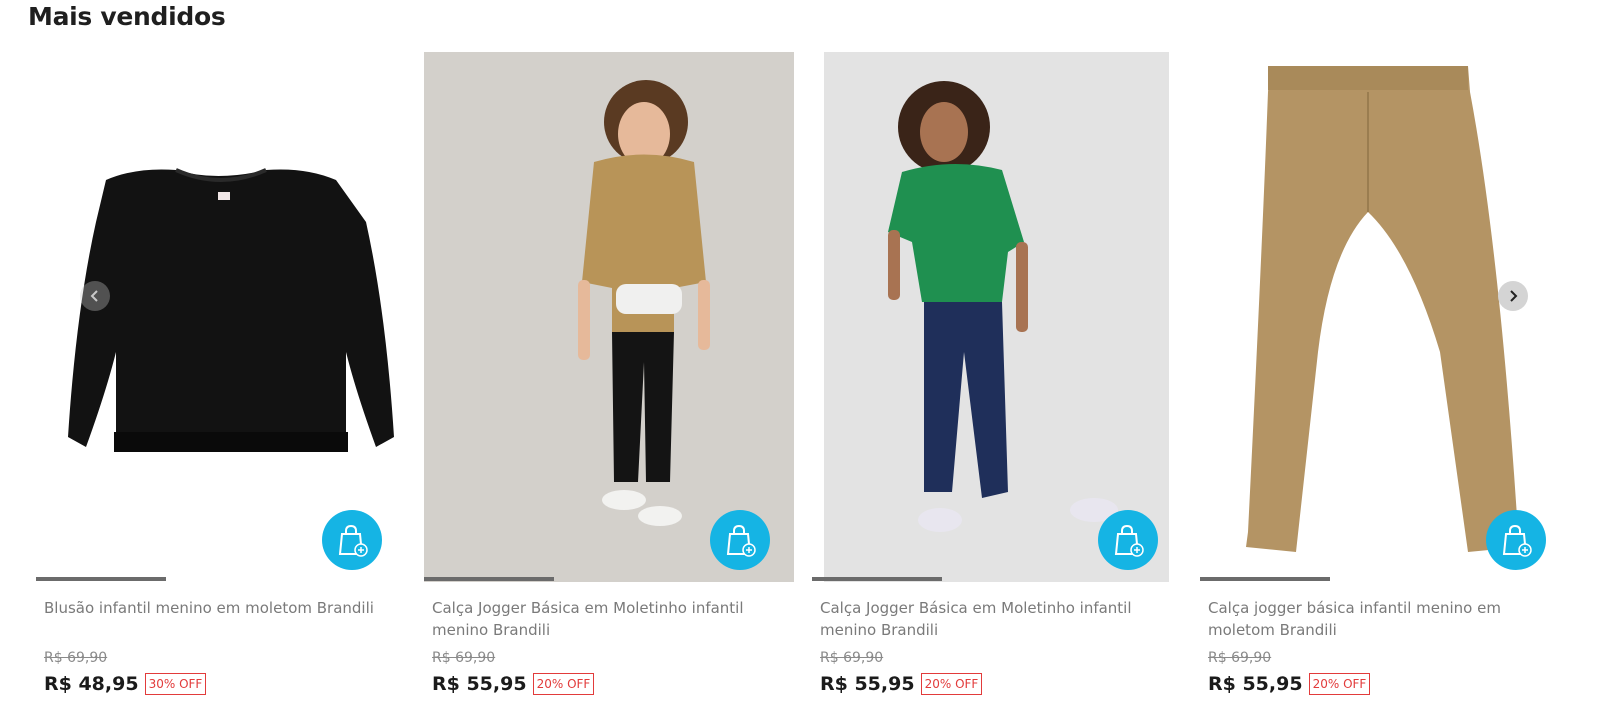 The height and width of the screenshot is (723, 1600). Describe the element at coordinates (175, 684) in the screenshot. I see `discount-badge: 30% OFF` at that location.